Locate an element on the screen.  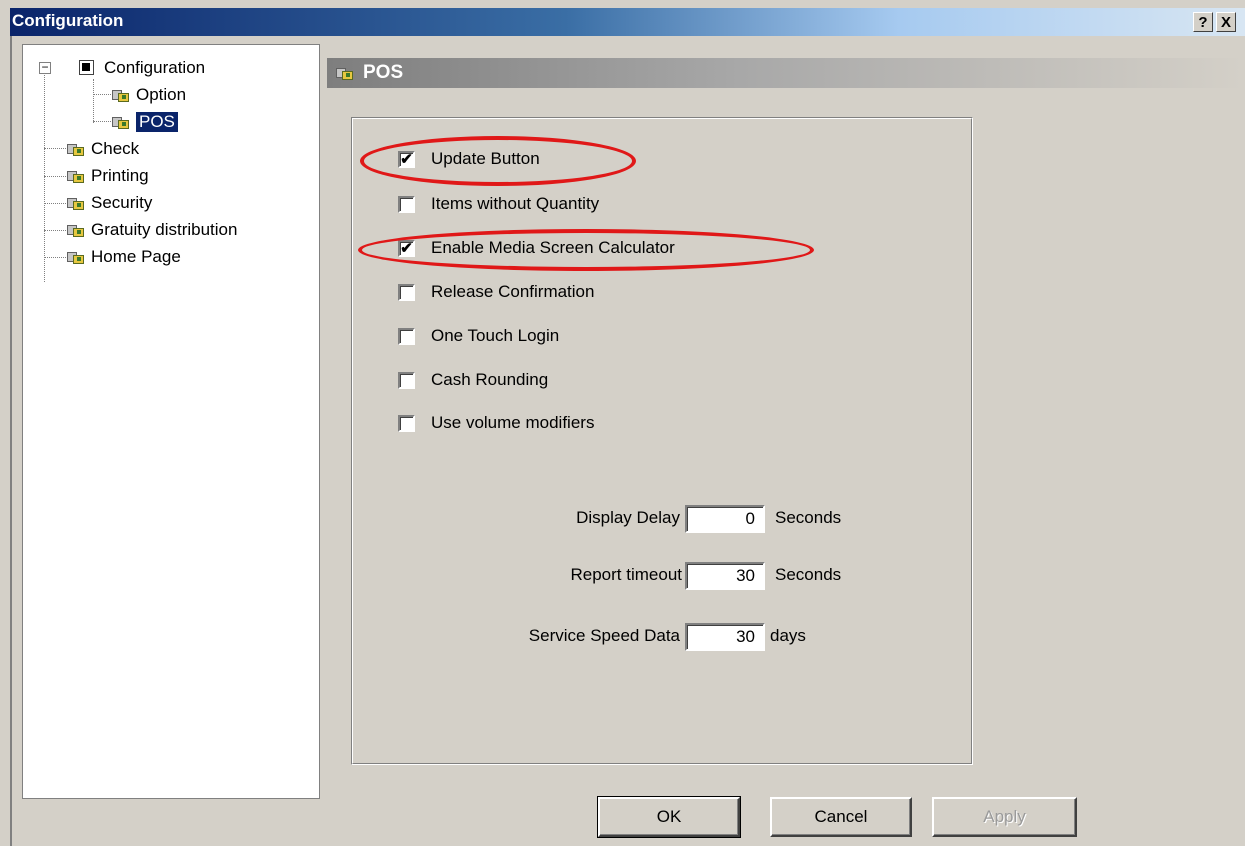
ok-button: OK is located at coordinates (669, 817).